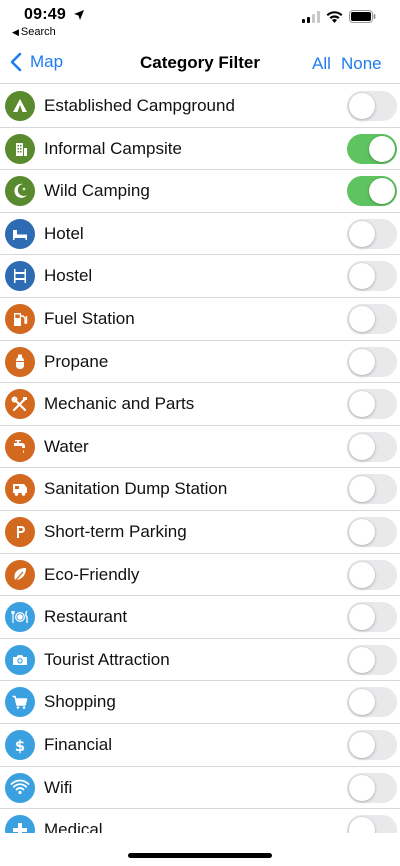 The width and height of the screenshot is (400, 866). Describe the element at coordinates (20, 702) in the screenshot. I see `cart-icon` at that location.